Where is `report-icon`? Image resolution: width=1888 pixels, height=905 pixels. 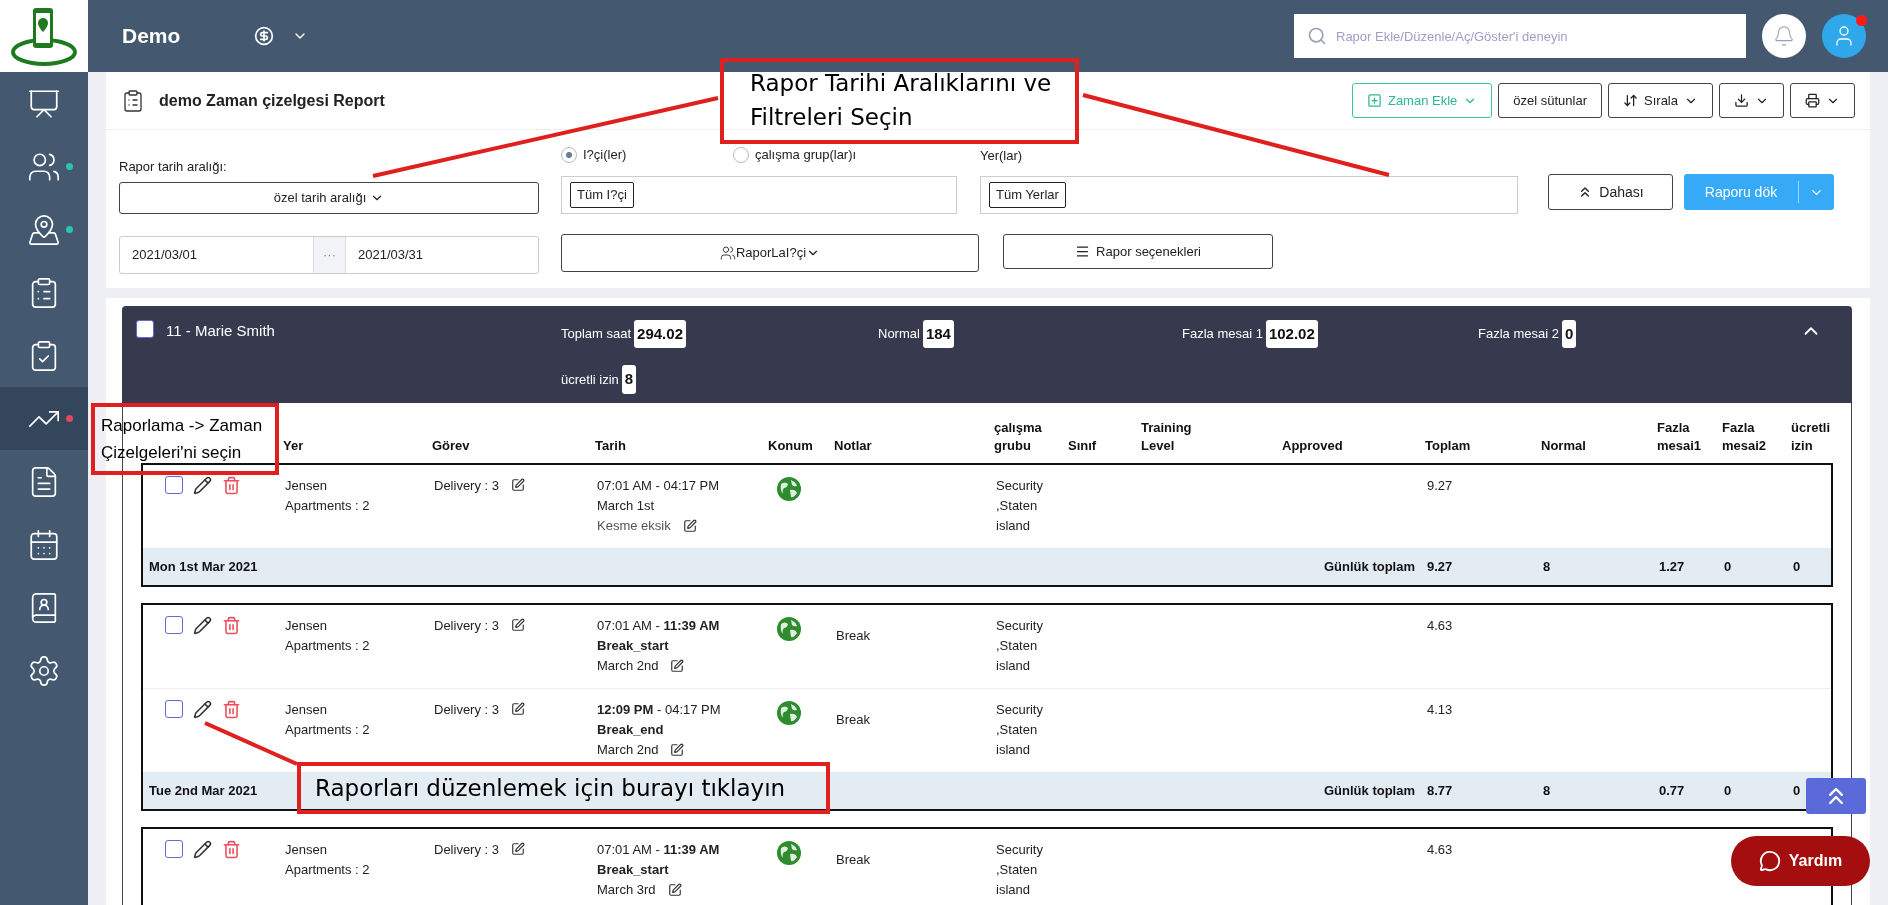 report-icon is located at coordinates (133, 100).